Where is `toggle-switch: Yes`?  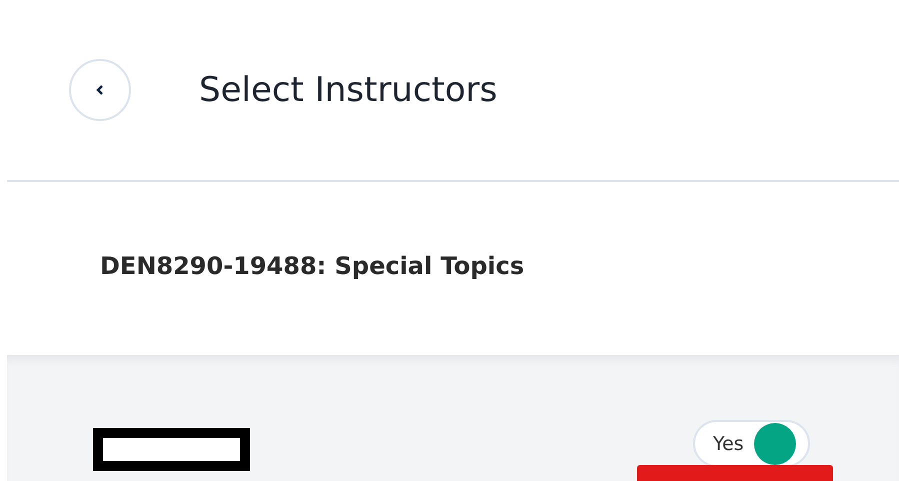 toggle-switch: Yes is located at coordinates (751, 444).